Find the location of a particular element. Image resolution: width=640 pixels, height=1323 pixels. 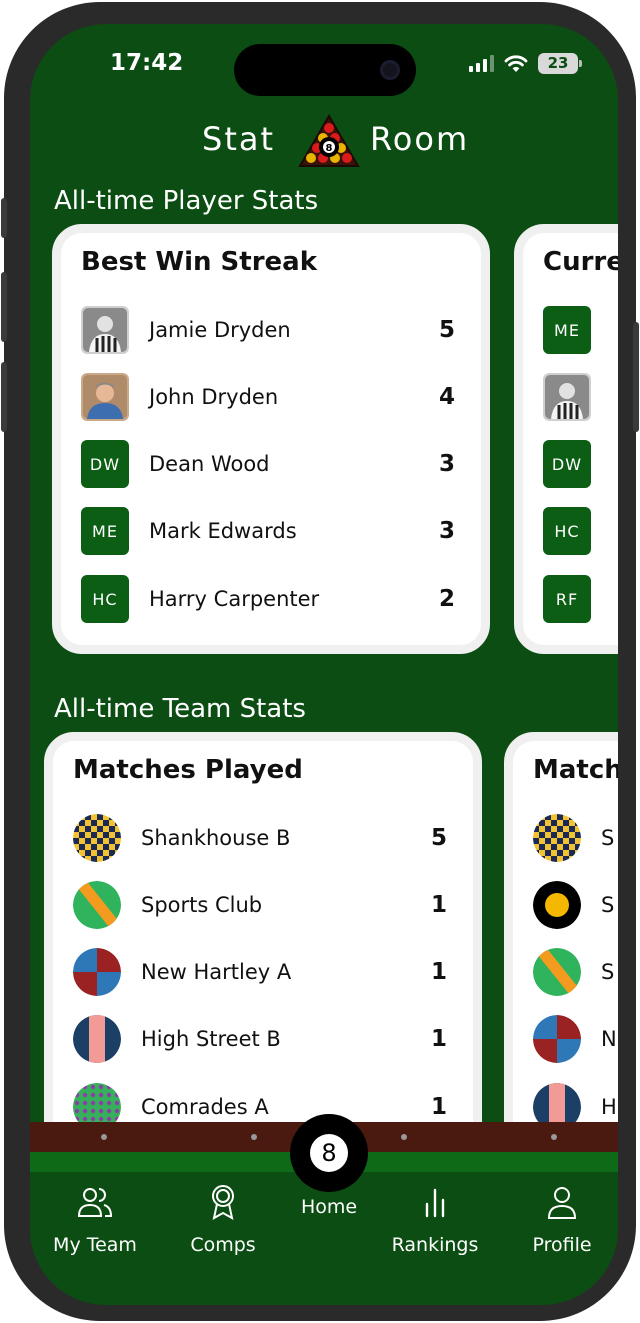

nav-label: My Team is located at coordinates (95, 1245).